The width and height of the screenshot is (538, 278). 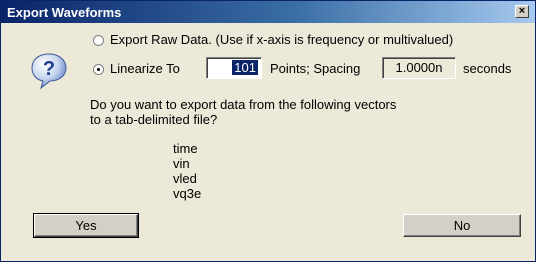 What do you see at coordinates (187, 193) in the screenshot?
I see `vector-item: vq3e` at bounding box center [187, 193].